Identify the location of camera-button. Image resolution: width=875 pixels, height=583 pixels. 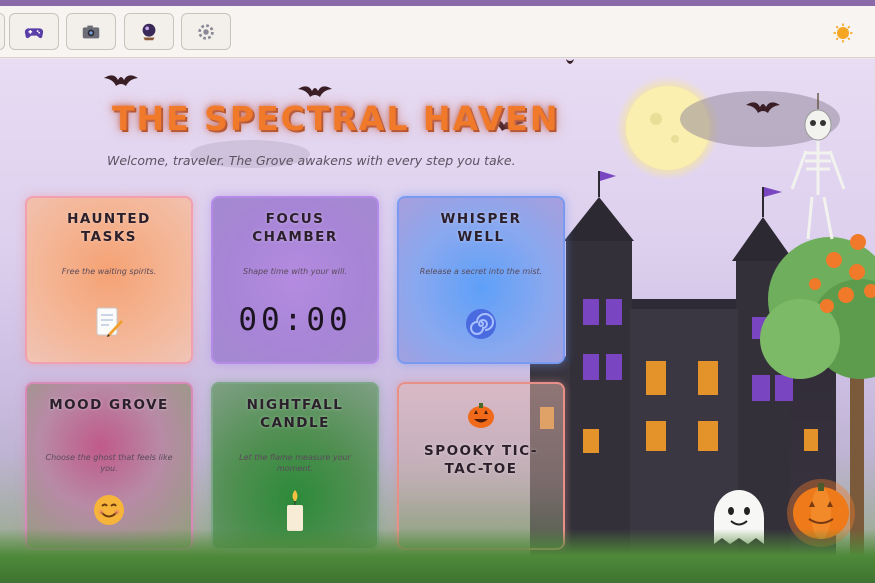
(91, 31).